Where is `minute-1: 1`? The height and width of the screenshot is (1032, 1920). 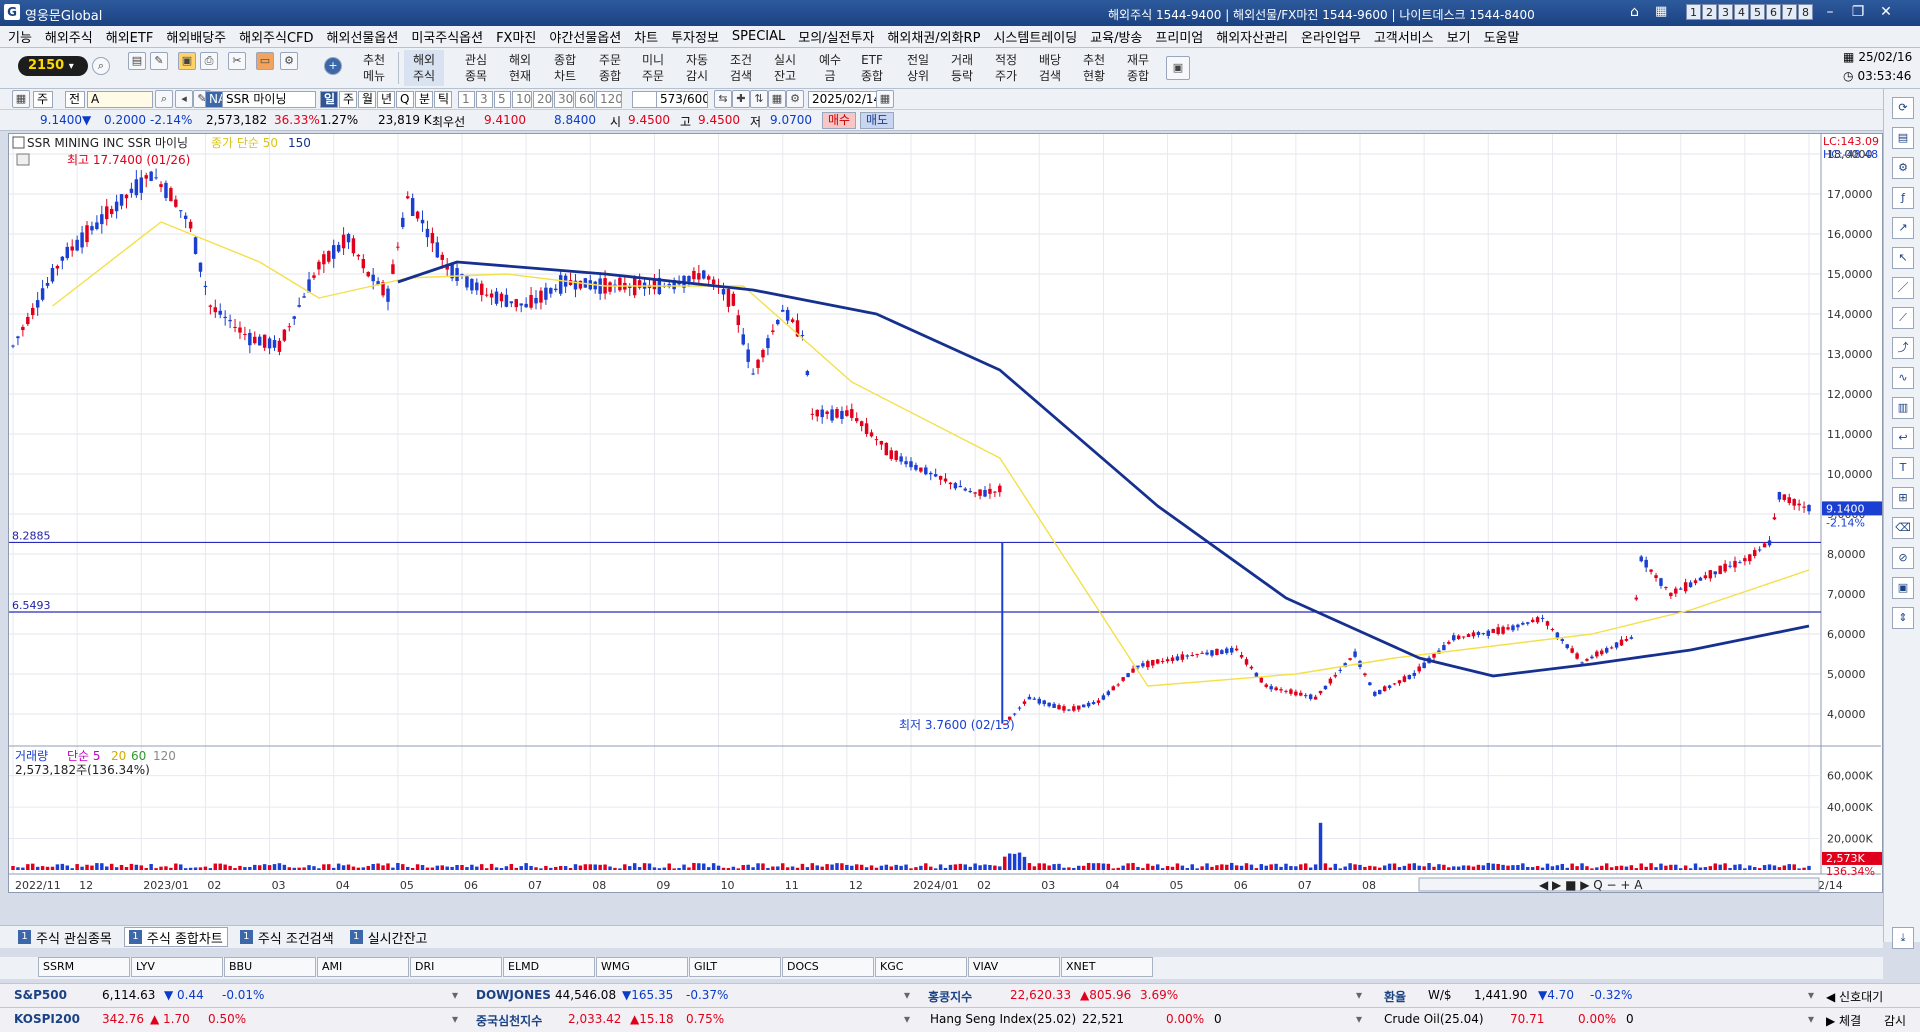 minute-1: 1 is located at coordinates (466, 99).